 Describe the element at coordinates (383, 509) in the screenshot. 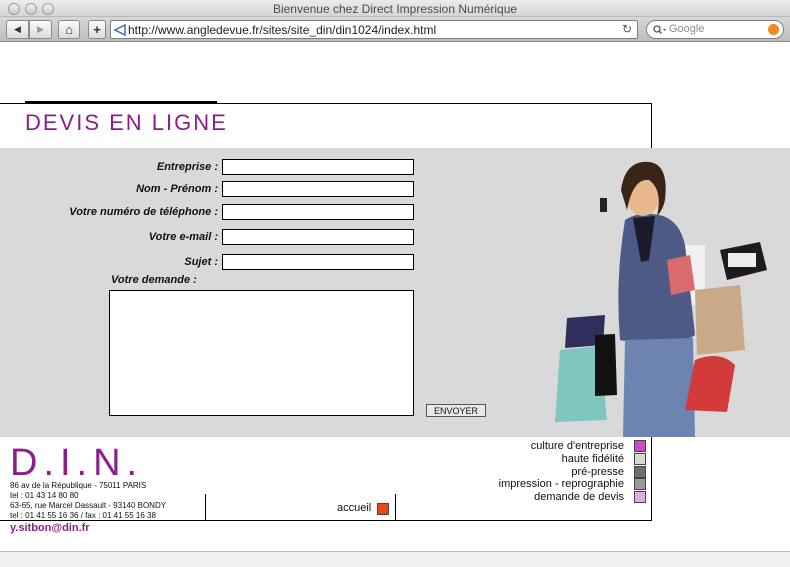

I see `accueil-square-icon` at that location.